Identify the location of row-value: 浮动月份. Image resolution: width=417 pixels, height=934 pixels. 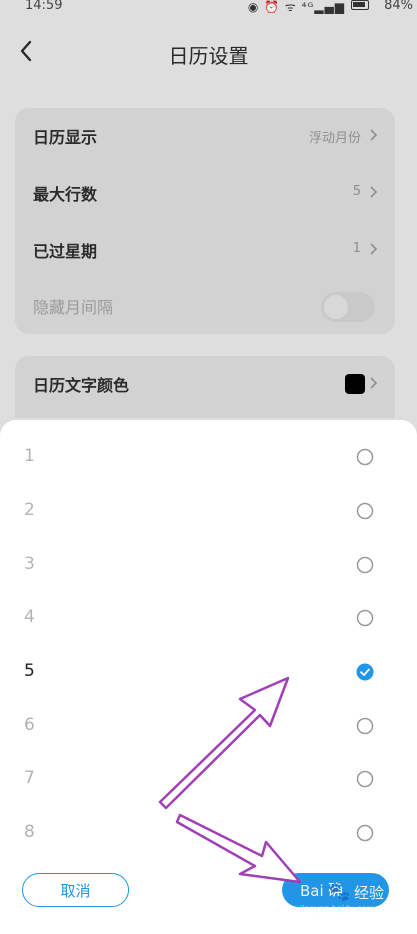
(334, 138).